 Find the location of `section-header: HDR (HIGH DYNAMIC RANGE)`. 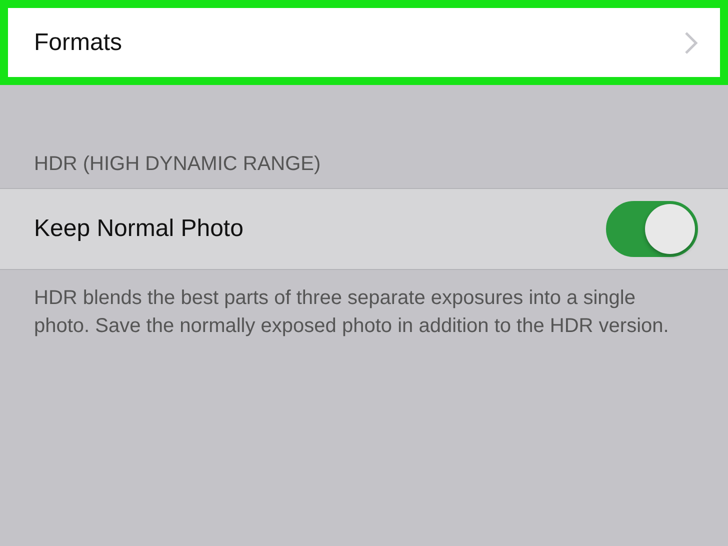

section-header: HDR (HIGH DYNAMIC RANGE) is located at coordinates (177, 164).